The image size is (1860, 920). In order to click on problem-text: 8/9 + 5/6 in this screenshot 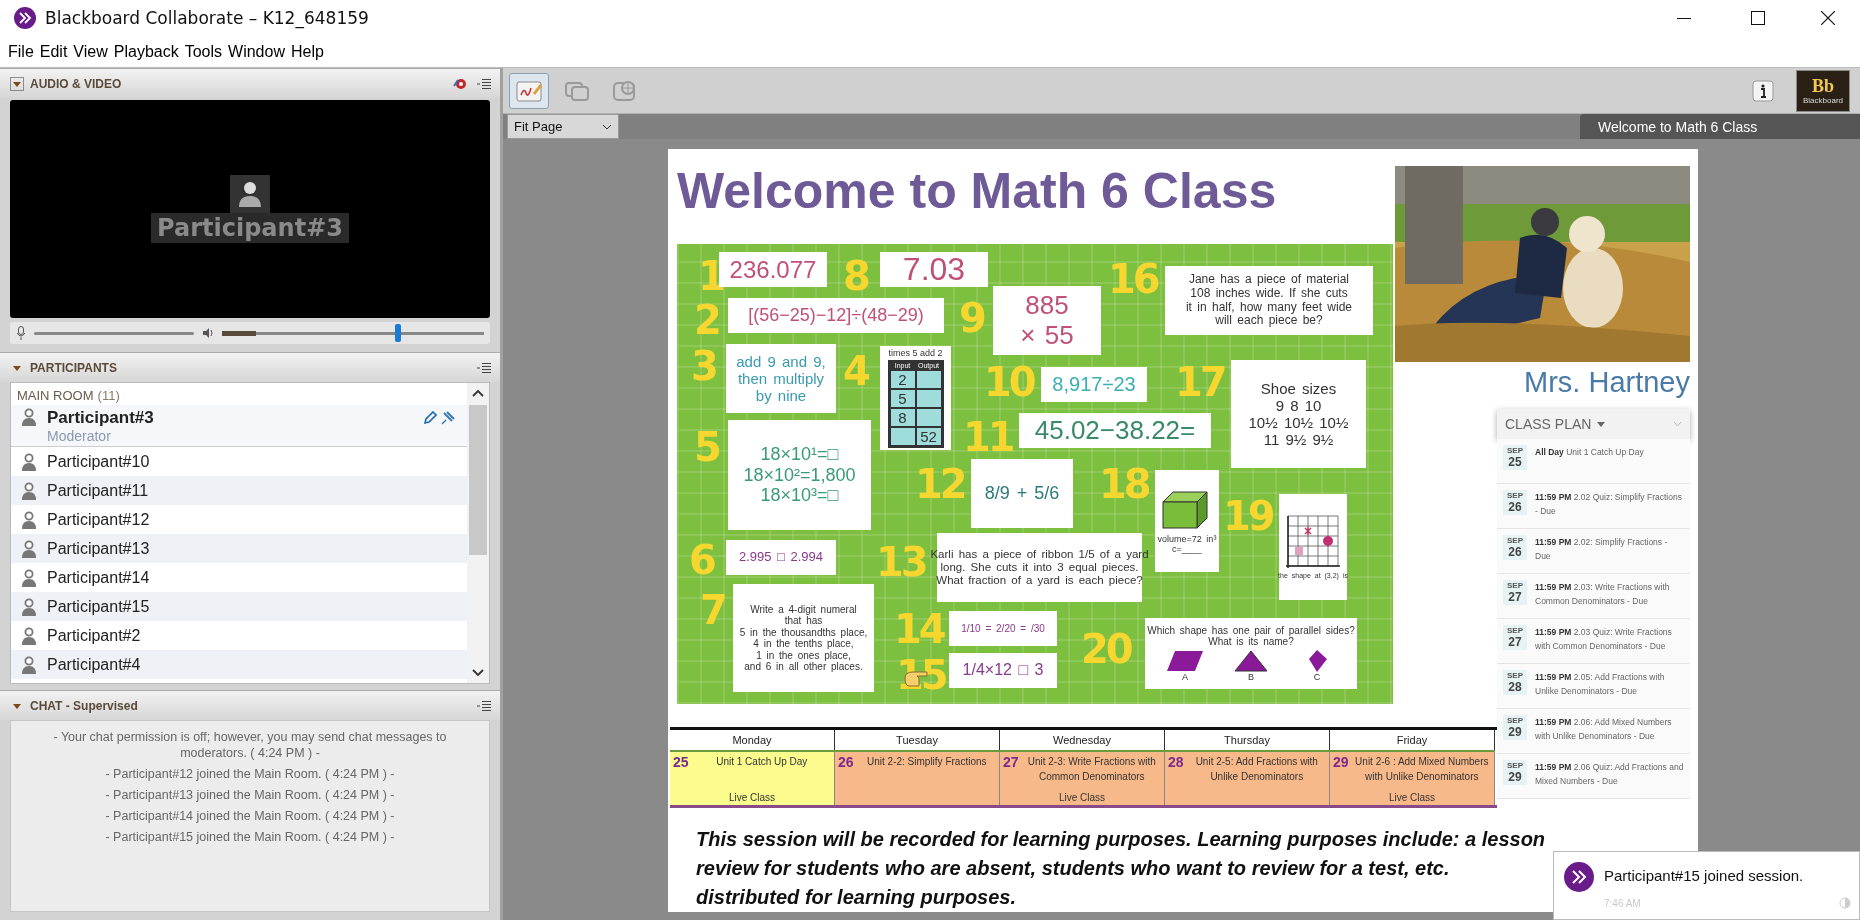, I will do `click(1022, 493)`.